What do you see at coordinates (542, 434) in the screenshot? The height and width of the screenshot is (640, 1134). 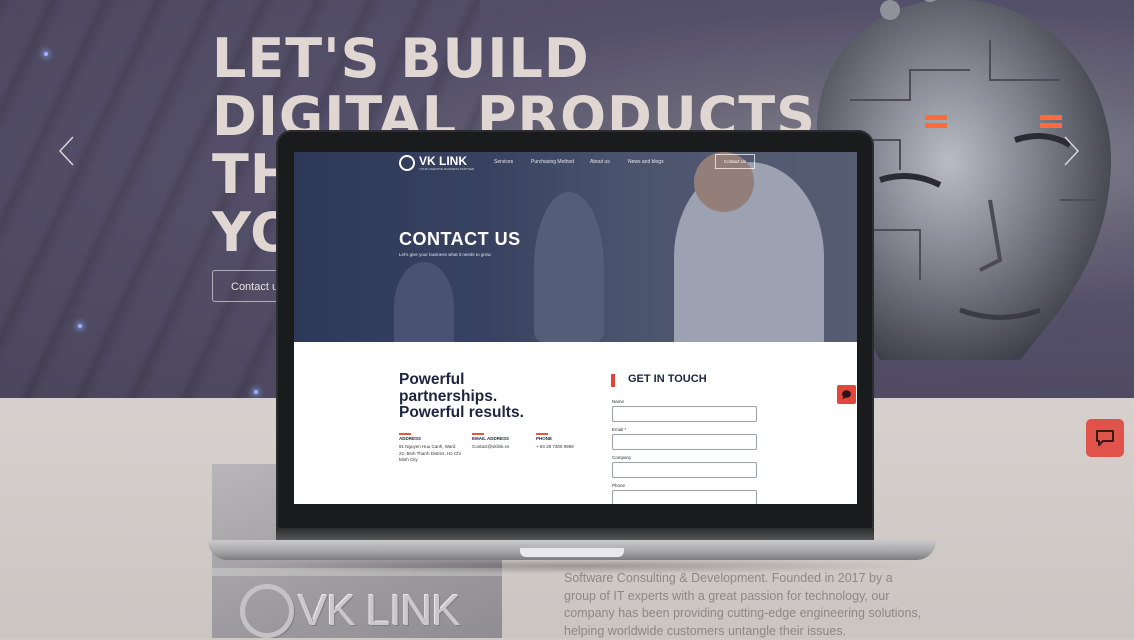 I see `phone-accent-bar` at bounding box center [542, 434].